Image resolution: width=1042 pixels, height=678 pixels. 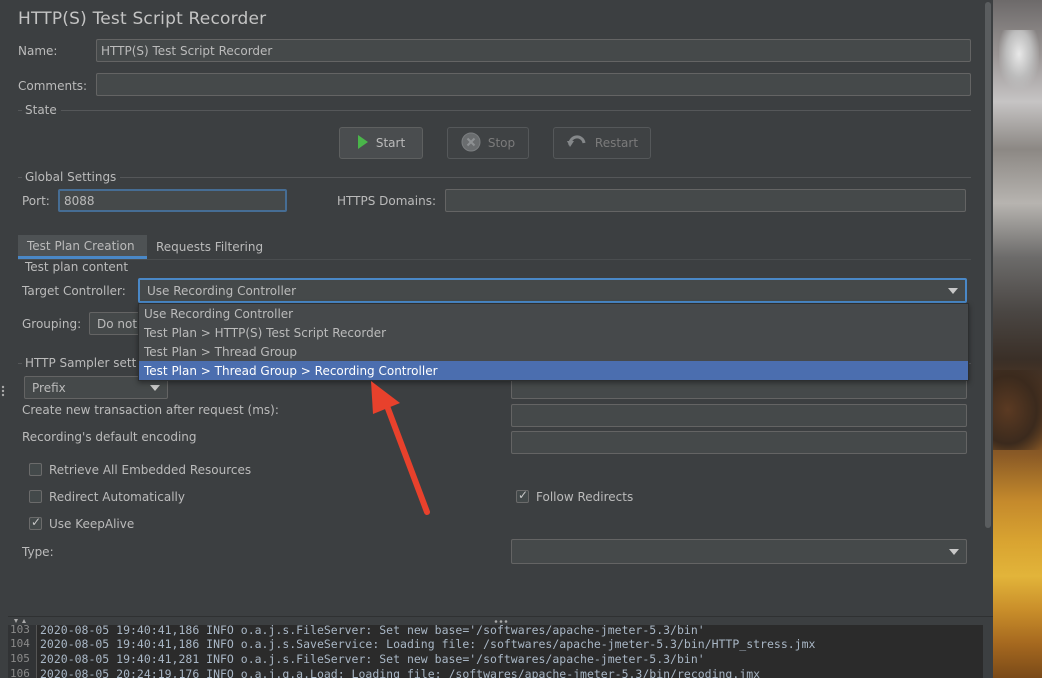 What do you see at coordinates (41, 110) in the screenshot?
I see `state-section-title: State` at bounding box center [41, 110].